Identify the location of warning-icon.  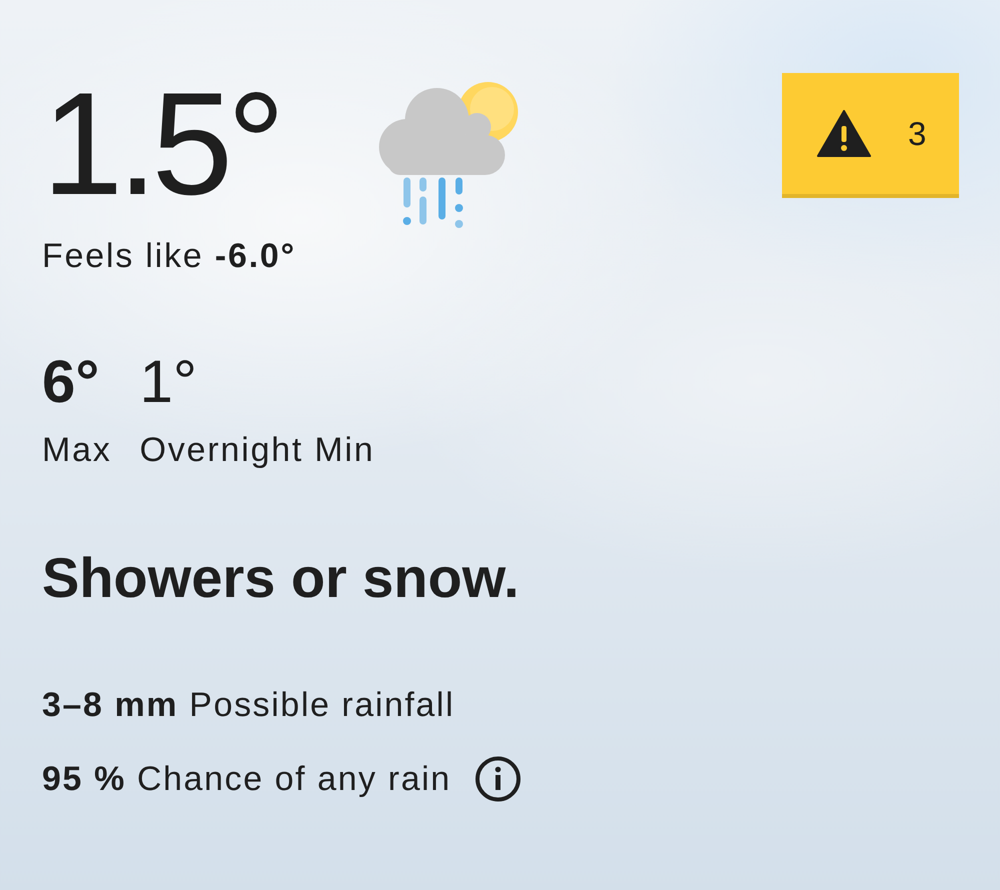
(844, 133).